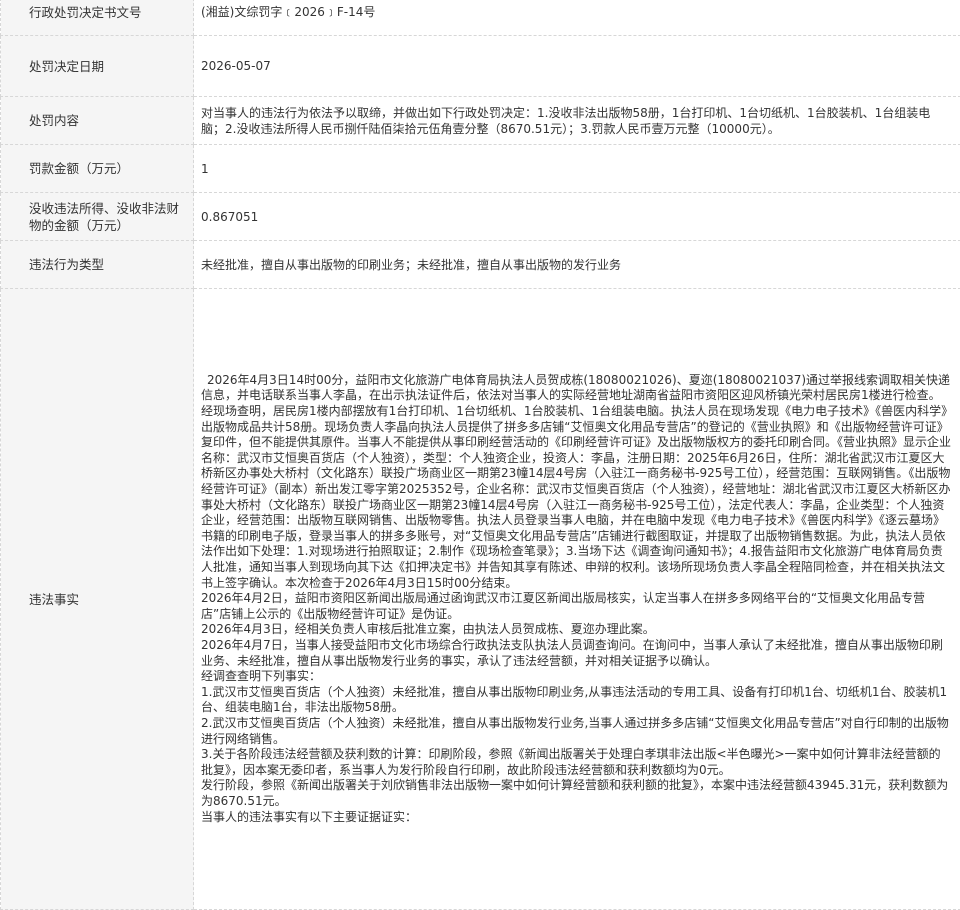 This screenshot has height=910, width=960. What do you see at coordinates (97, 18) in the screenshot?
I see `label-doc-no: 行政处罚决定书文号` at bounding box center [97, 18].